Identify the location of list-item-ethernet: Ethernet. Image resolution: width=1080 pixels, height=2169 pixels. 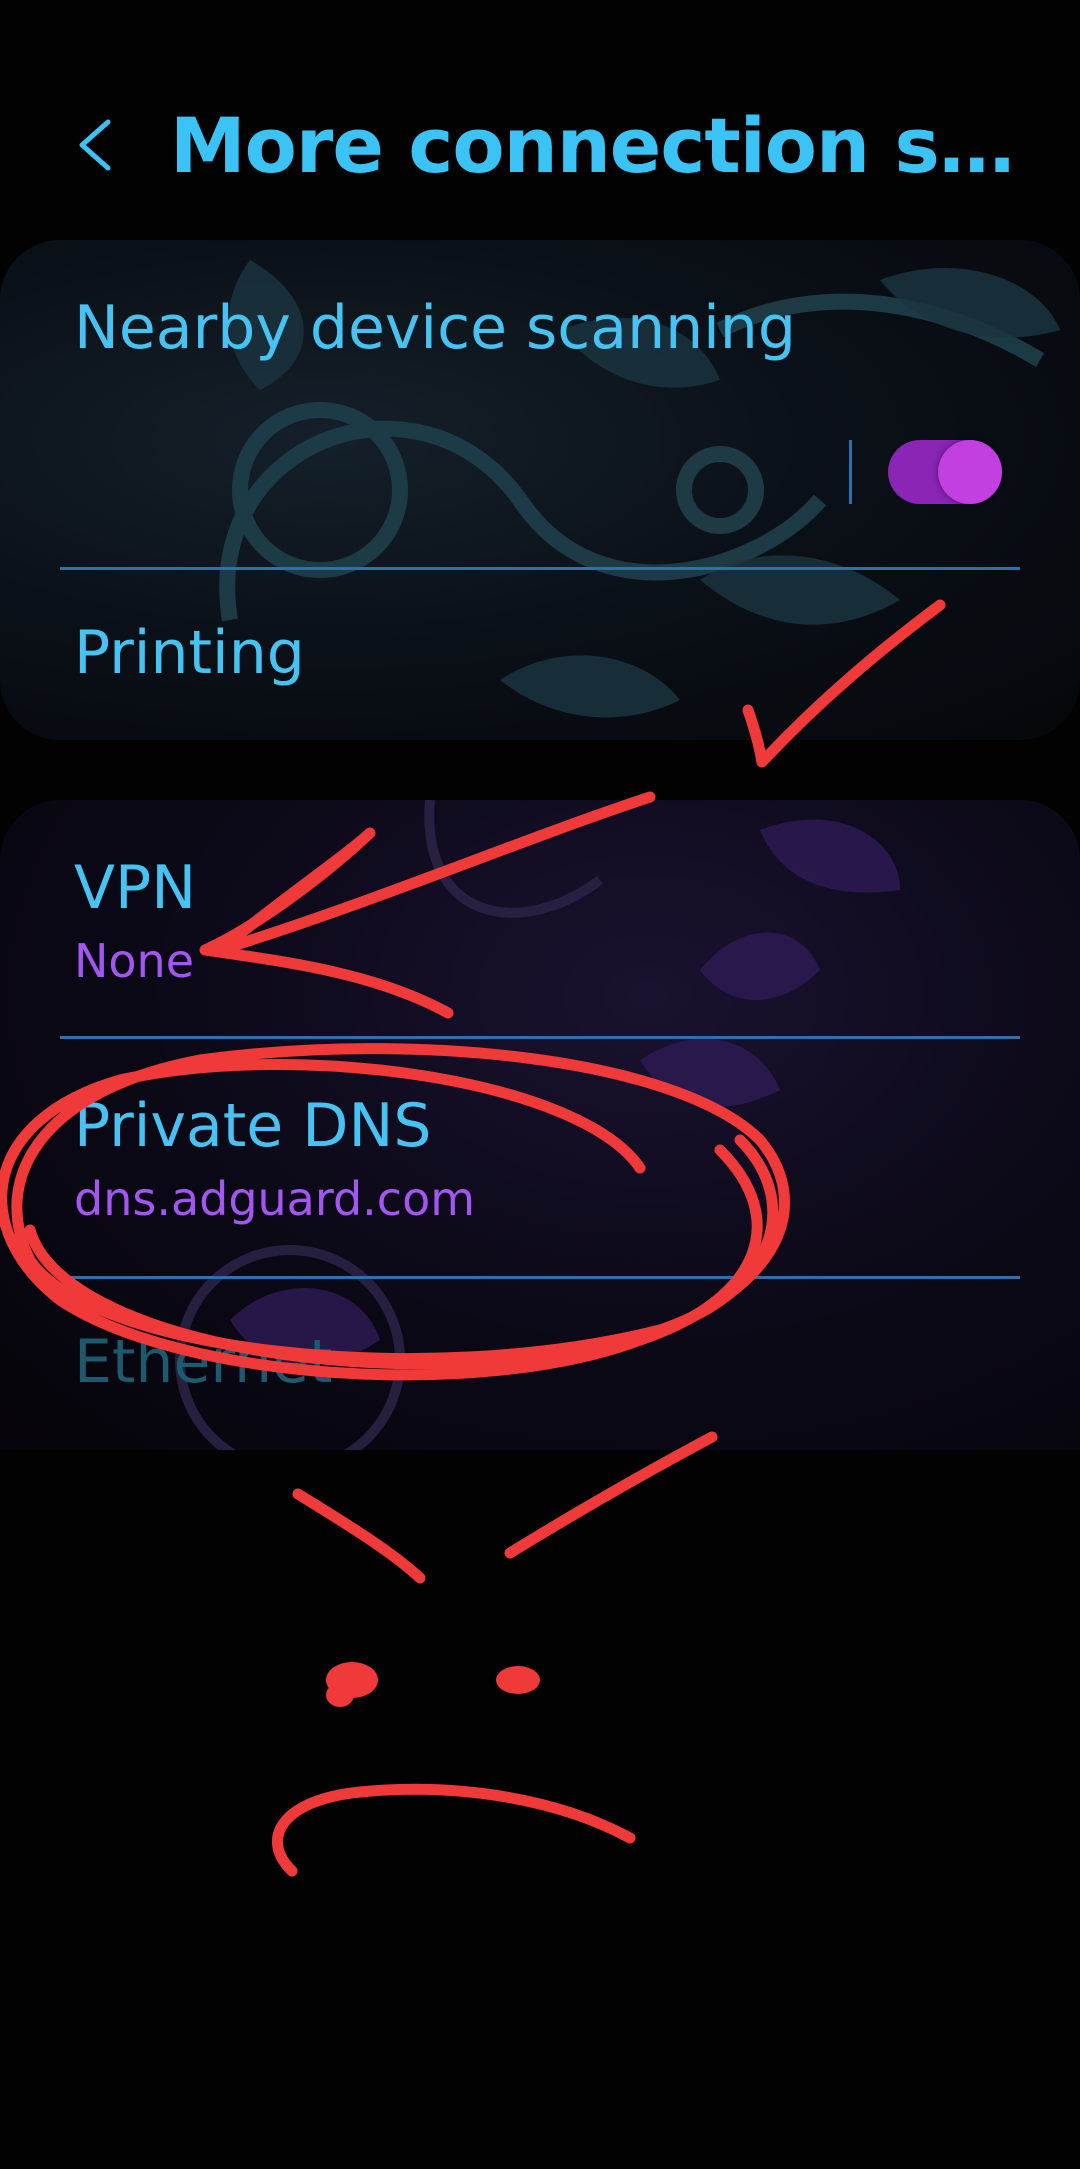
(547, 1362).